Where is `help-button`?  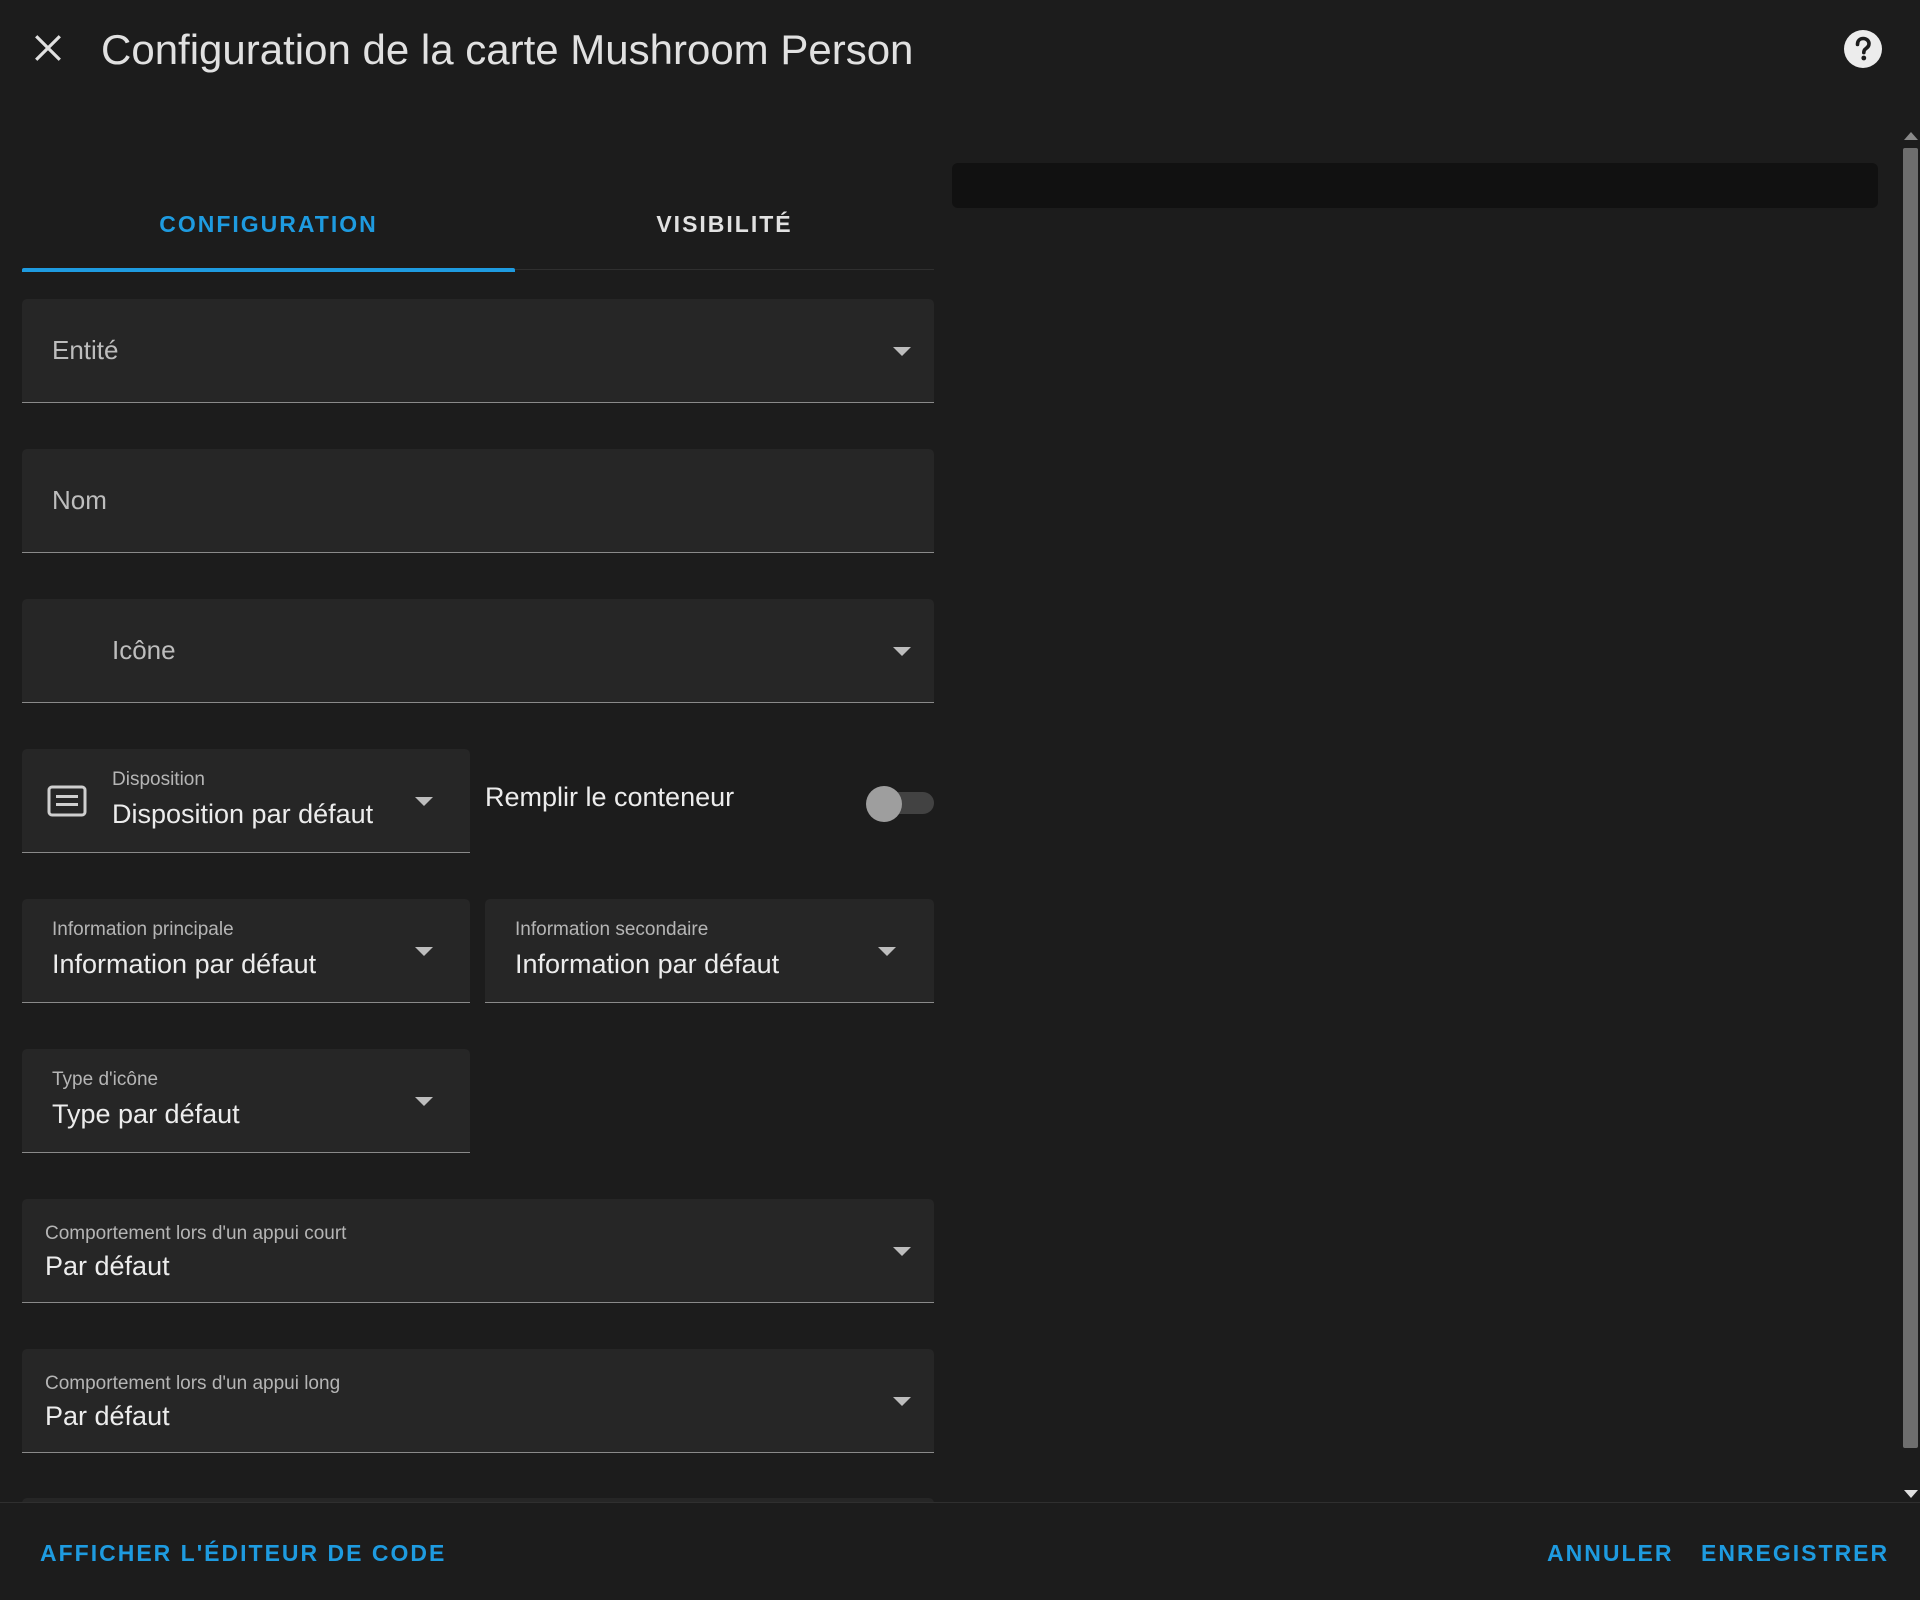
help-button is located at coordinates (1863, 49).